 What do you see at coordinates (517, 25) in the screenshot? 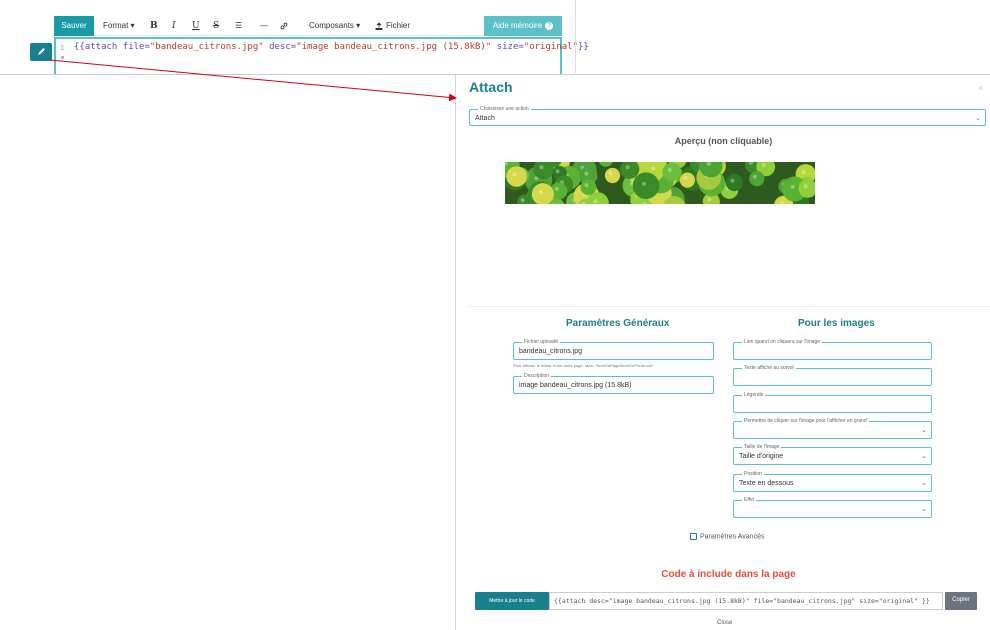
I see `help-button-label: Aide mémoire` at bounding box center [517, 25].